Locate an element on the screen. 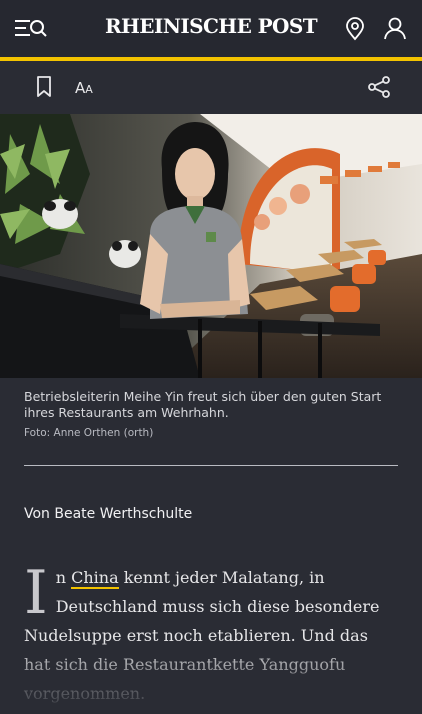  topic-link-china: China is located at coordinates (95, 578).